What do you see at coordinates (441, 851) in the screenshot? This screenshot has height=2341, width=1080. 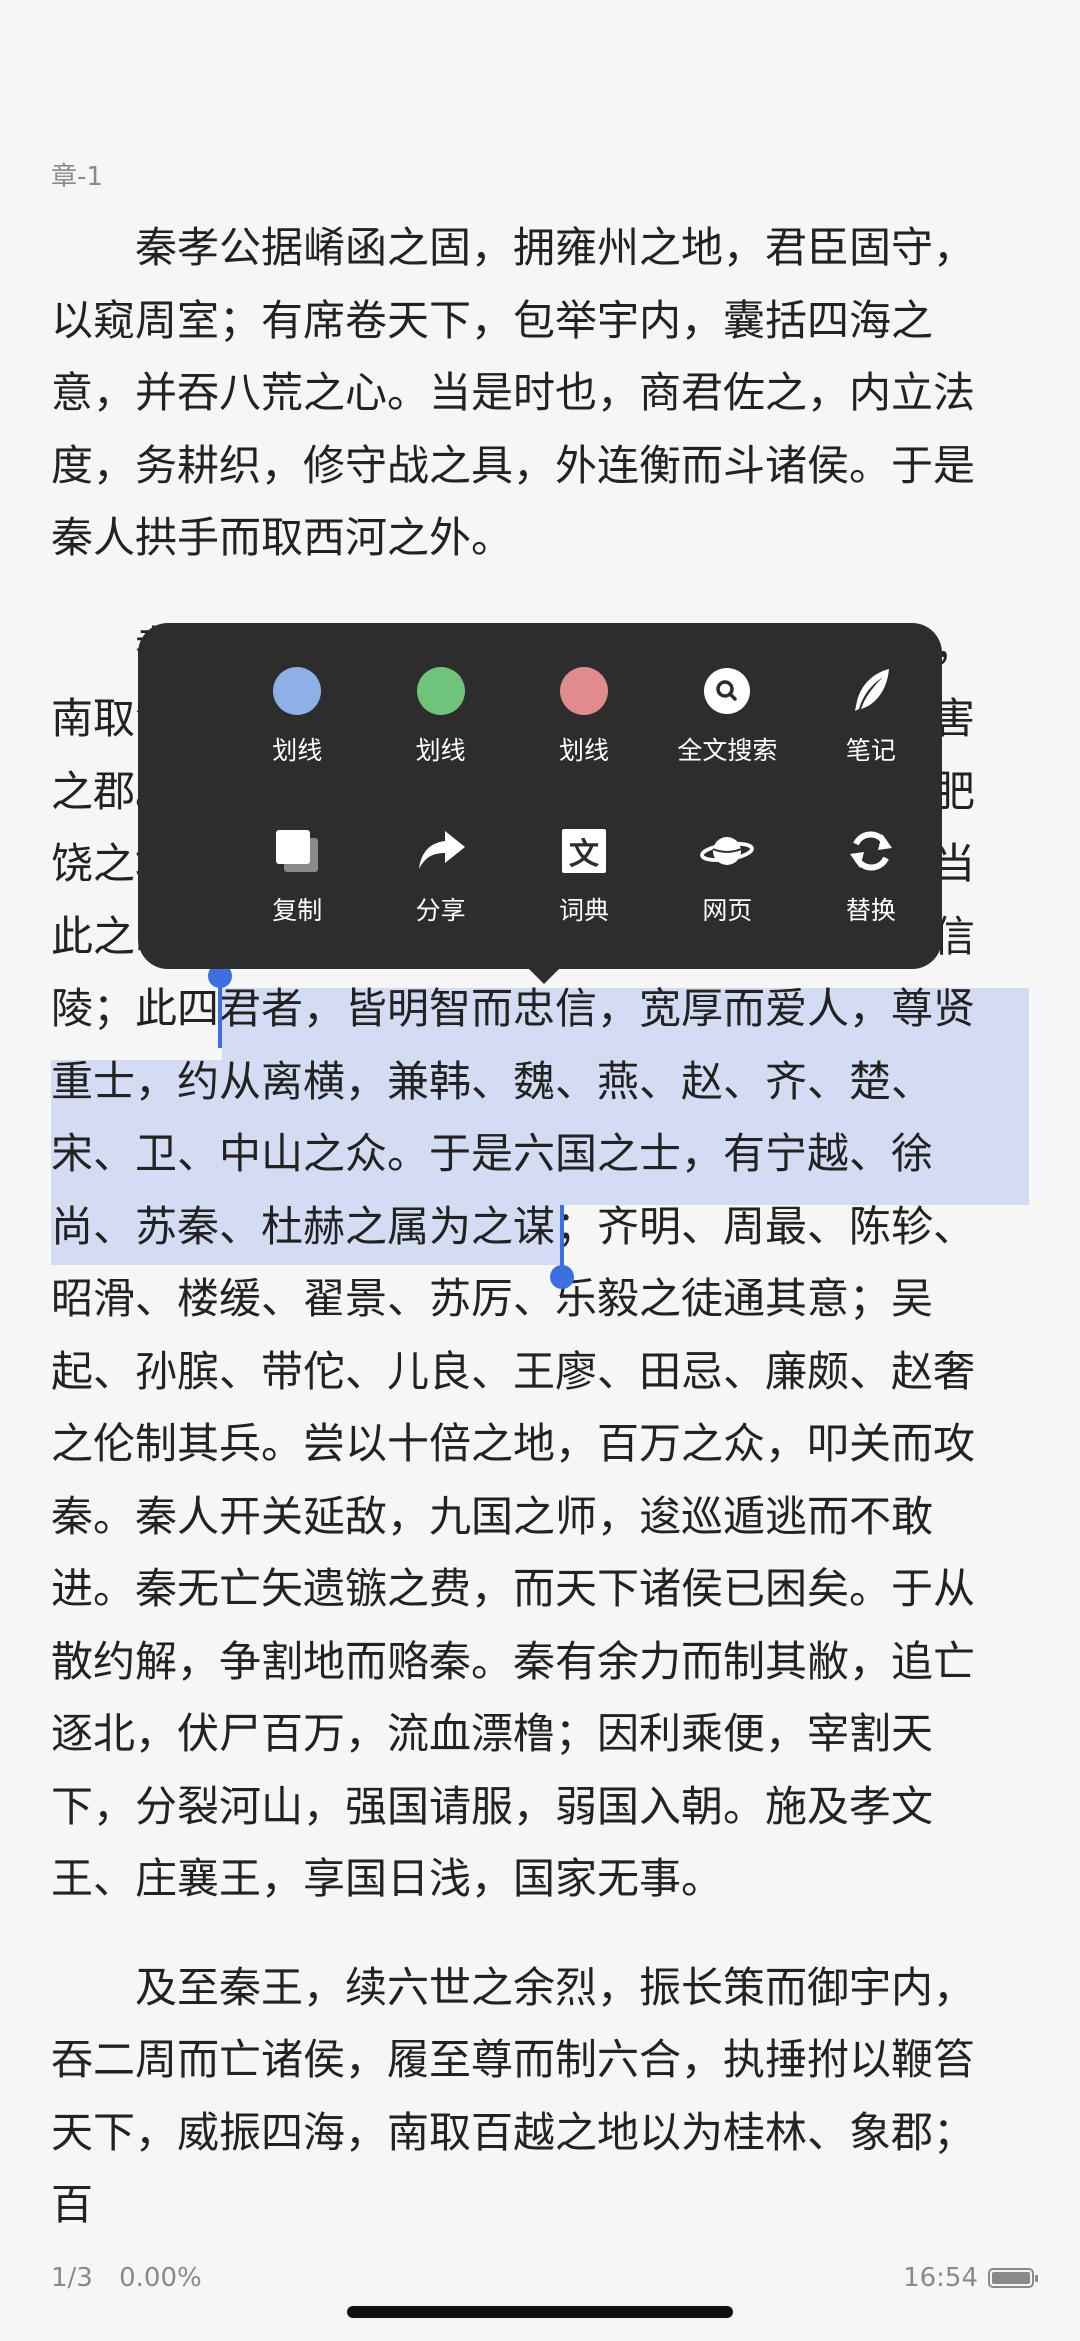 I see `share-icon` at bounding box center [441, 851].